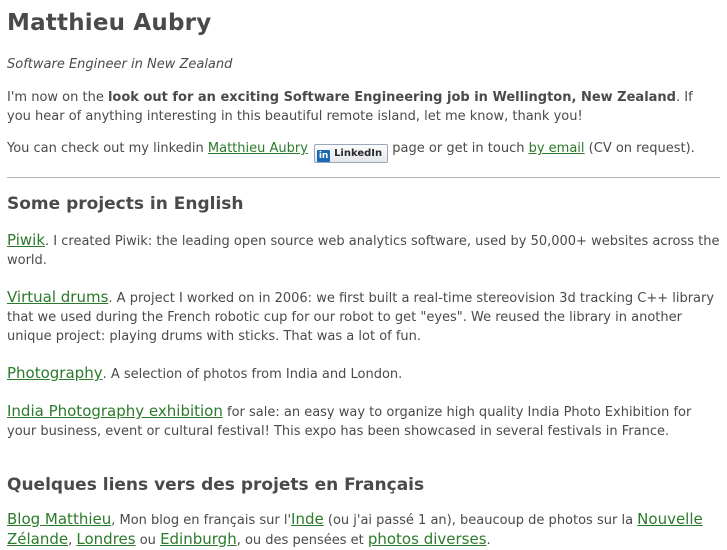 This screenshot has width=727, height=550. Describe the element at coordinates (125, 204) in the screenshot. I see `english-projects-heading: Some projects in English` at that location.